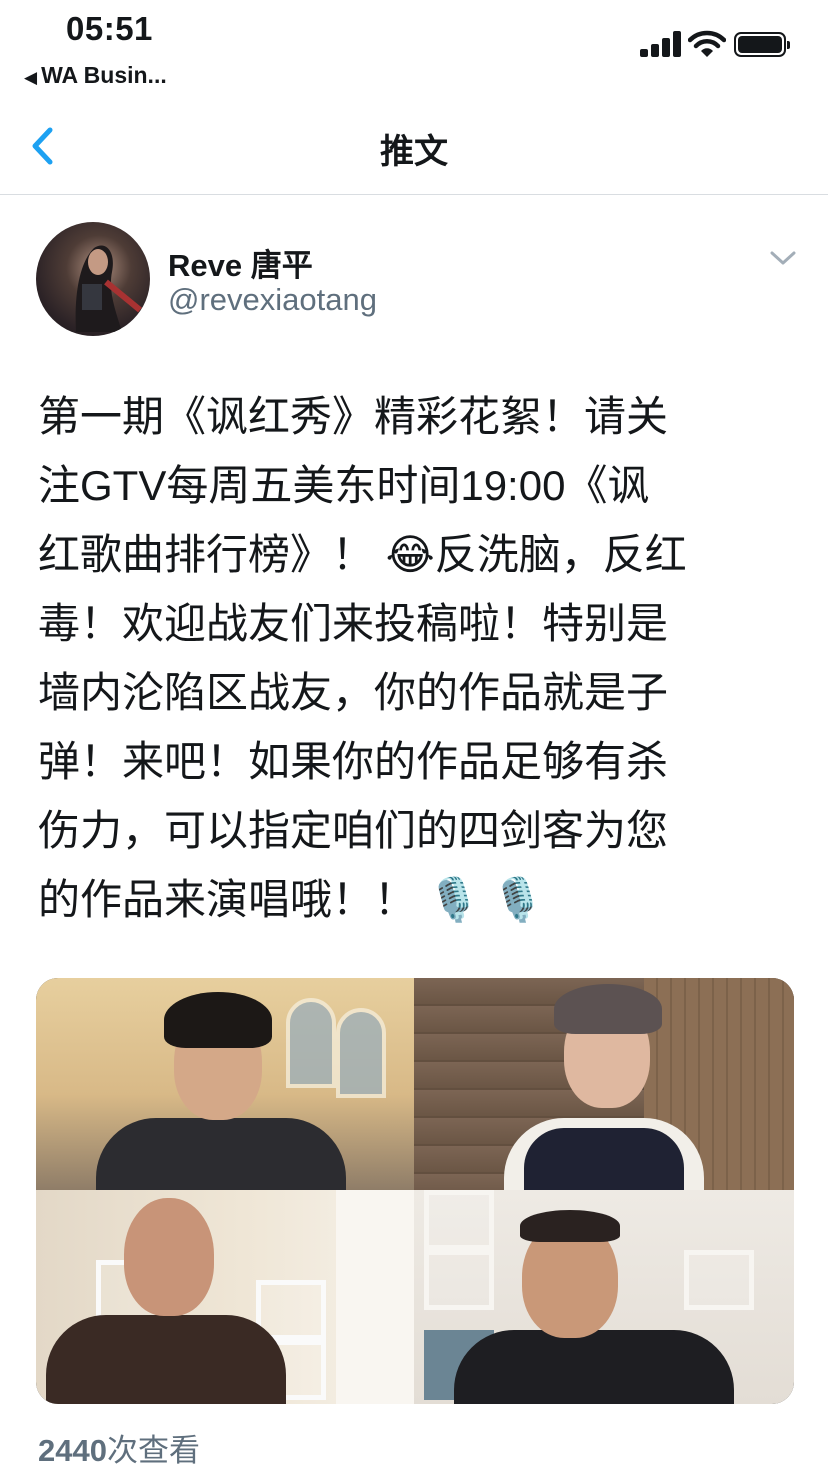  I want to click on avatar, so click(93, 279).